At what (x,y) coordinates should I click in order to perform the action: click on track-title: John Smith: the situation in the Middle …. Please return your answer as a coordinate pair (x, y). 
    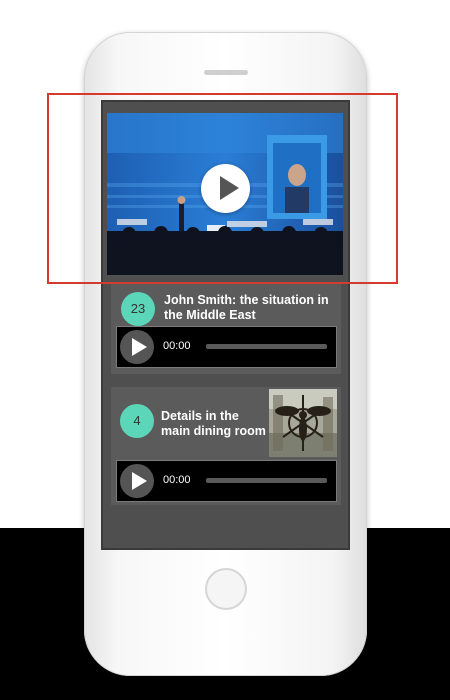
    Looking at the image, I should click on (246, 307).